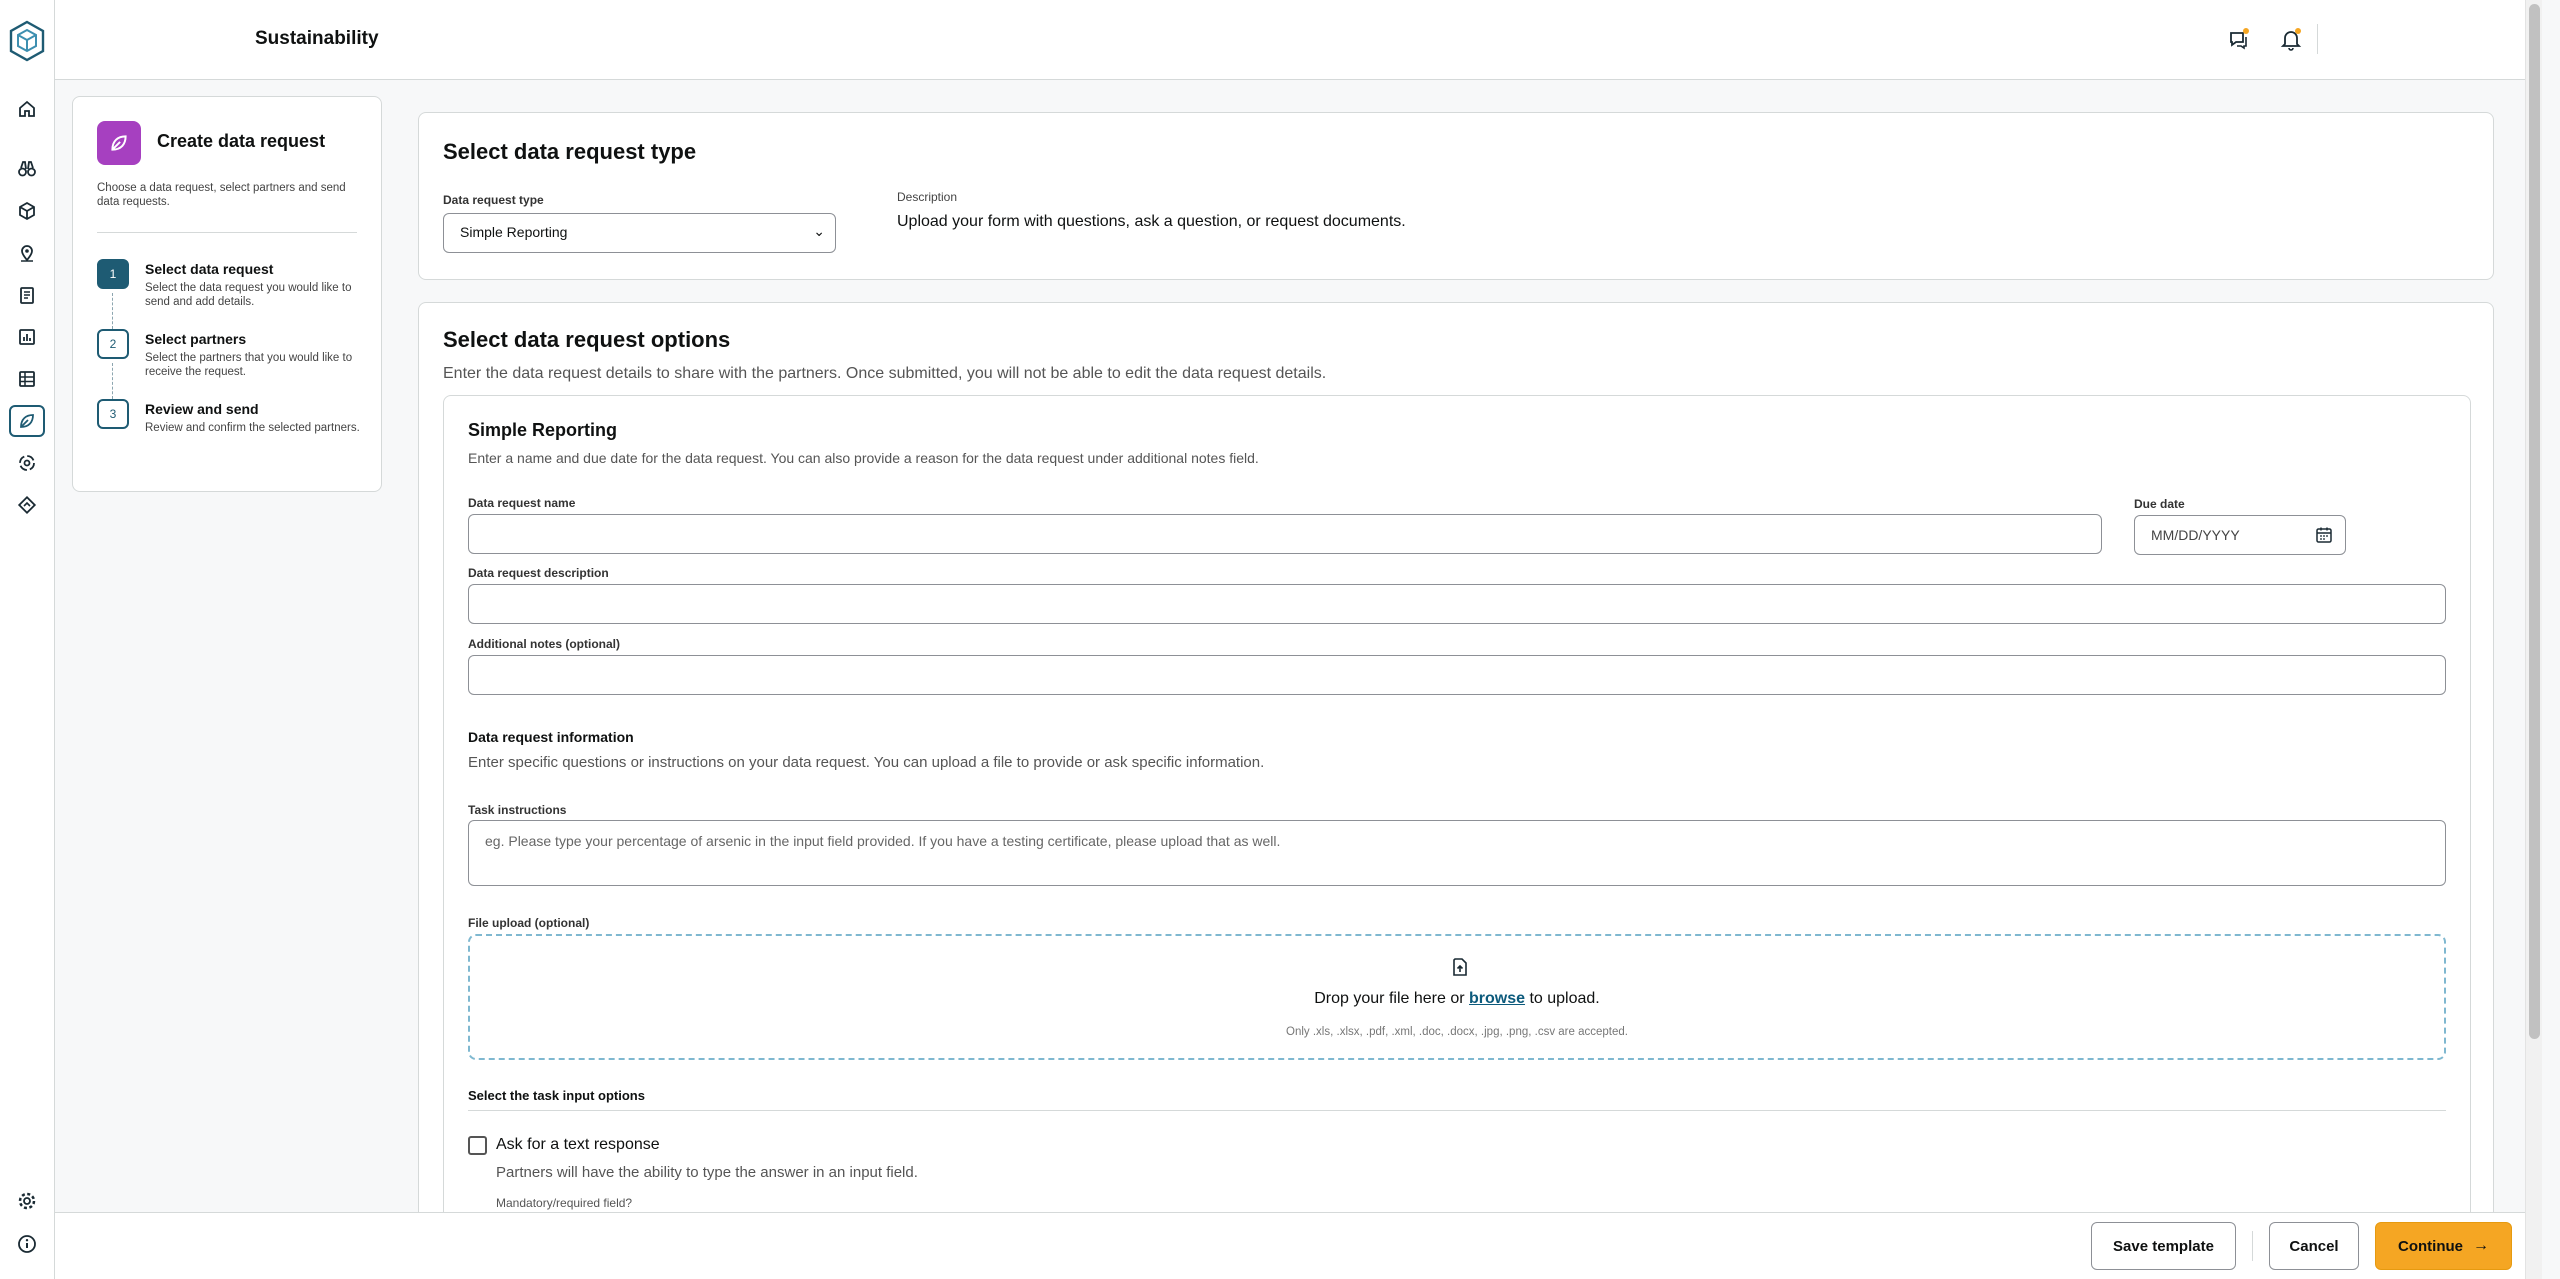 The height and width of the screenshot is (1279, 2560). I want to click on text-response-checkbox, so click(477, 1145).